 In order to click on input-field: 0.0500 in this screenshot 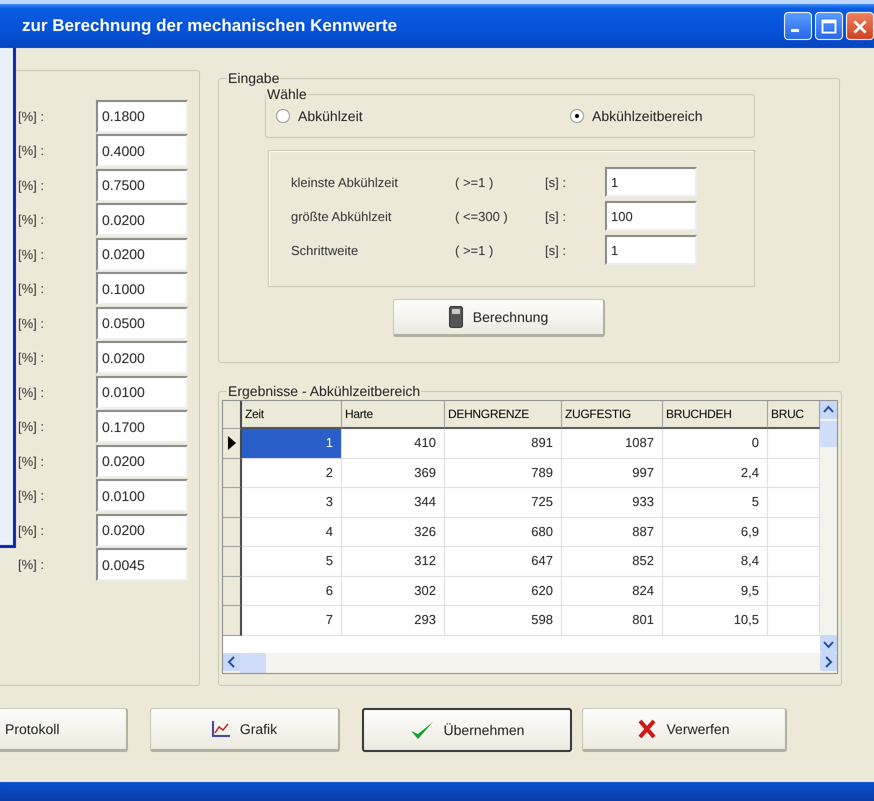, I will do `click(142, 323)`.